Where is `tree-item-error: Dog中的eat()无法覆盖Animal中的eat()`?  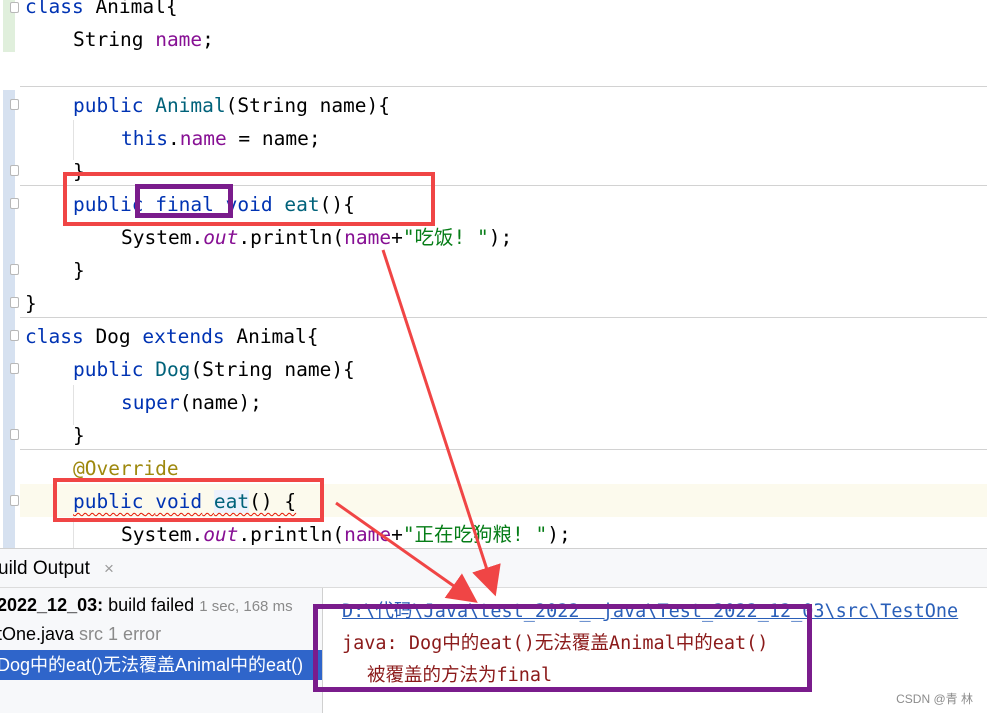
tree-item-error: Dog中的eat()无法覆盖Animal中的eat() is located at coordinates (161, 665).